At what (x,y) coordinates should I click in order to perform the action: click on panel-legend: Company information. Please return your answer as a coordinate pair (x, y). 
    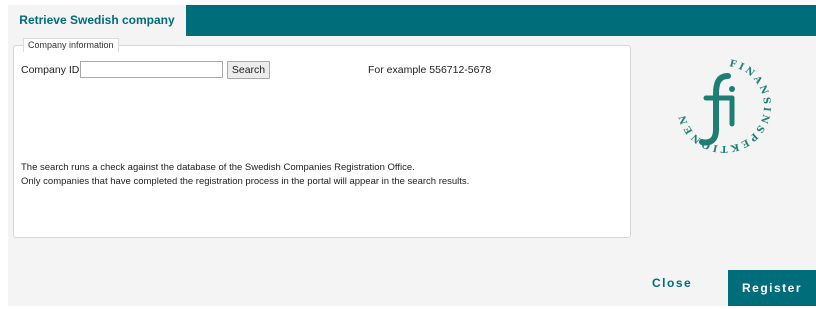
    Looking at the image, I should click on (71, 45).